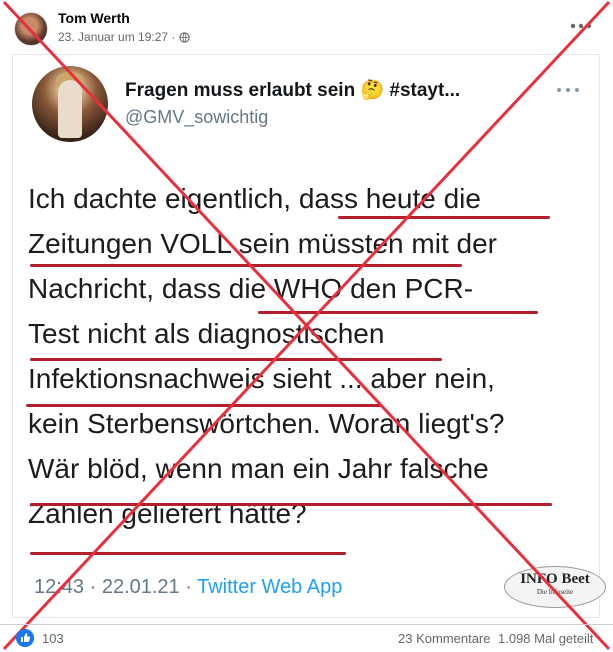  I want to click on like-count: 103, so click(53, 638).